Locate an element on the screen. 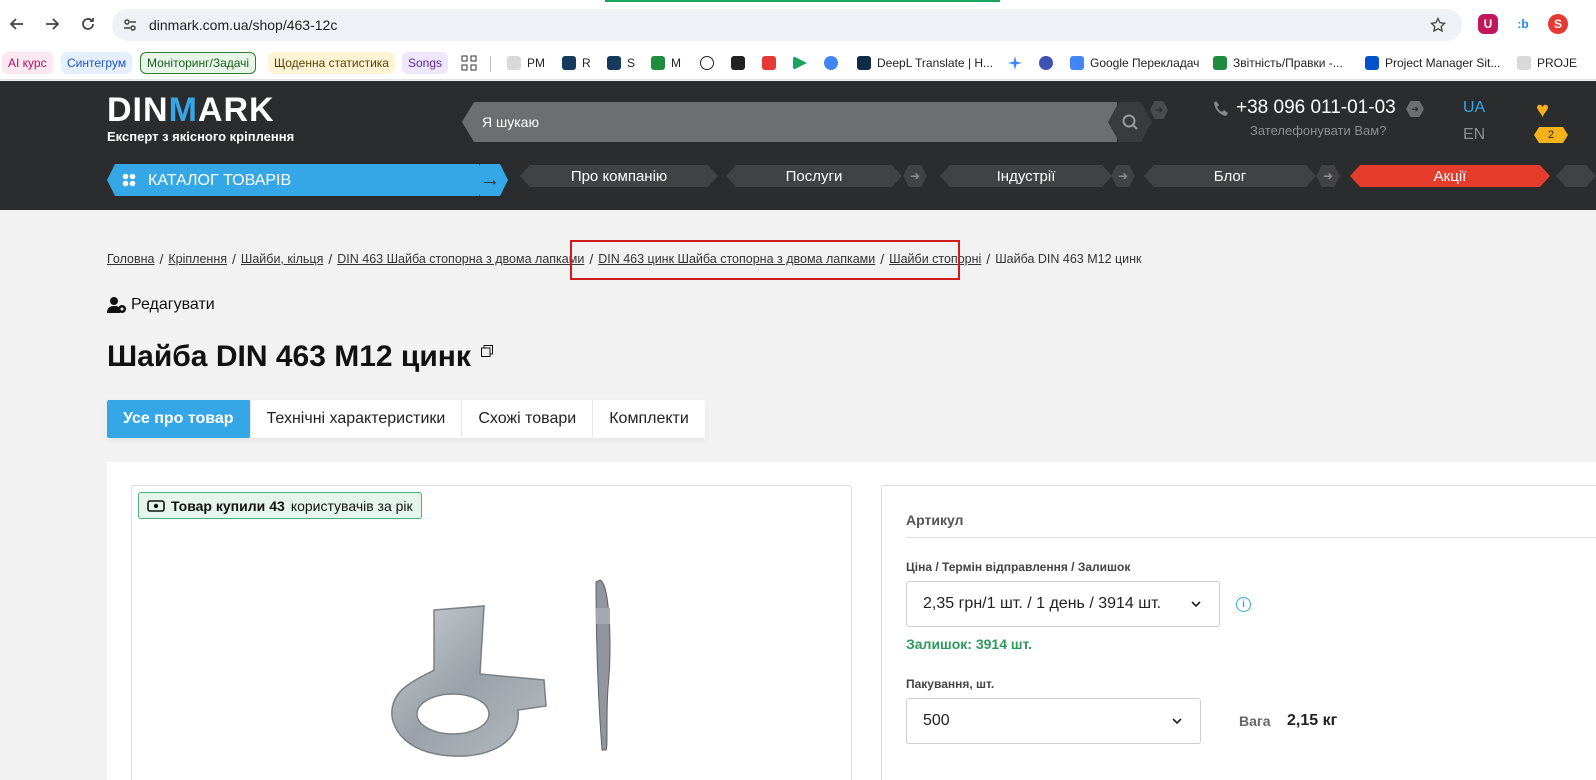  url-text: dinmark.com.ua/shop/463-12c is located at coordinates (243, 25).